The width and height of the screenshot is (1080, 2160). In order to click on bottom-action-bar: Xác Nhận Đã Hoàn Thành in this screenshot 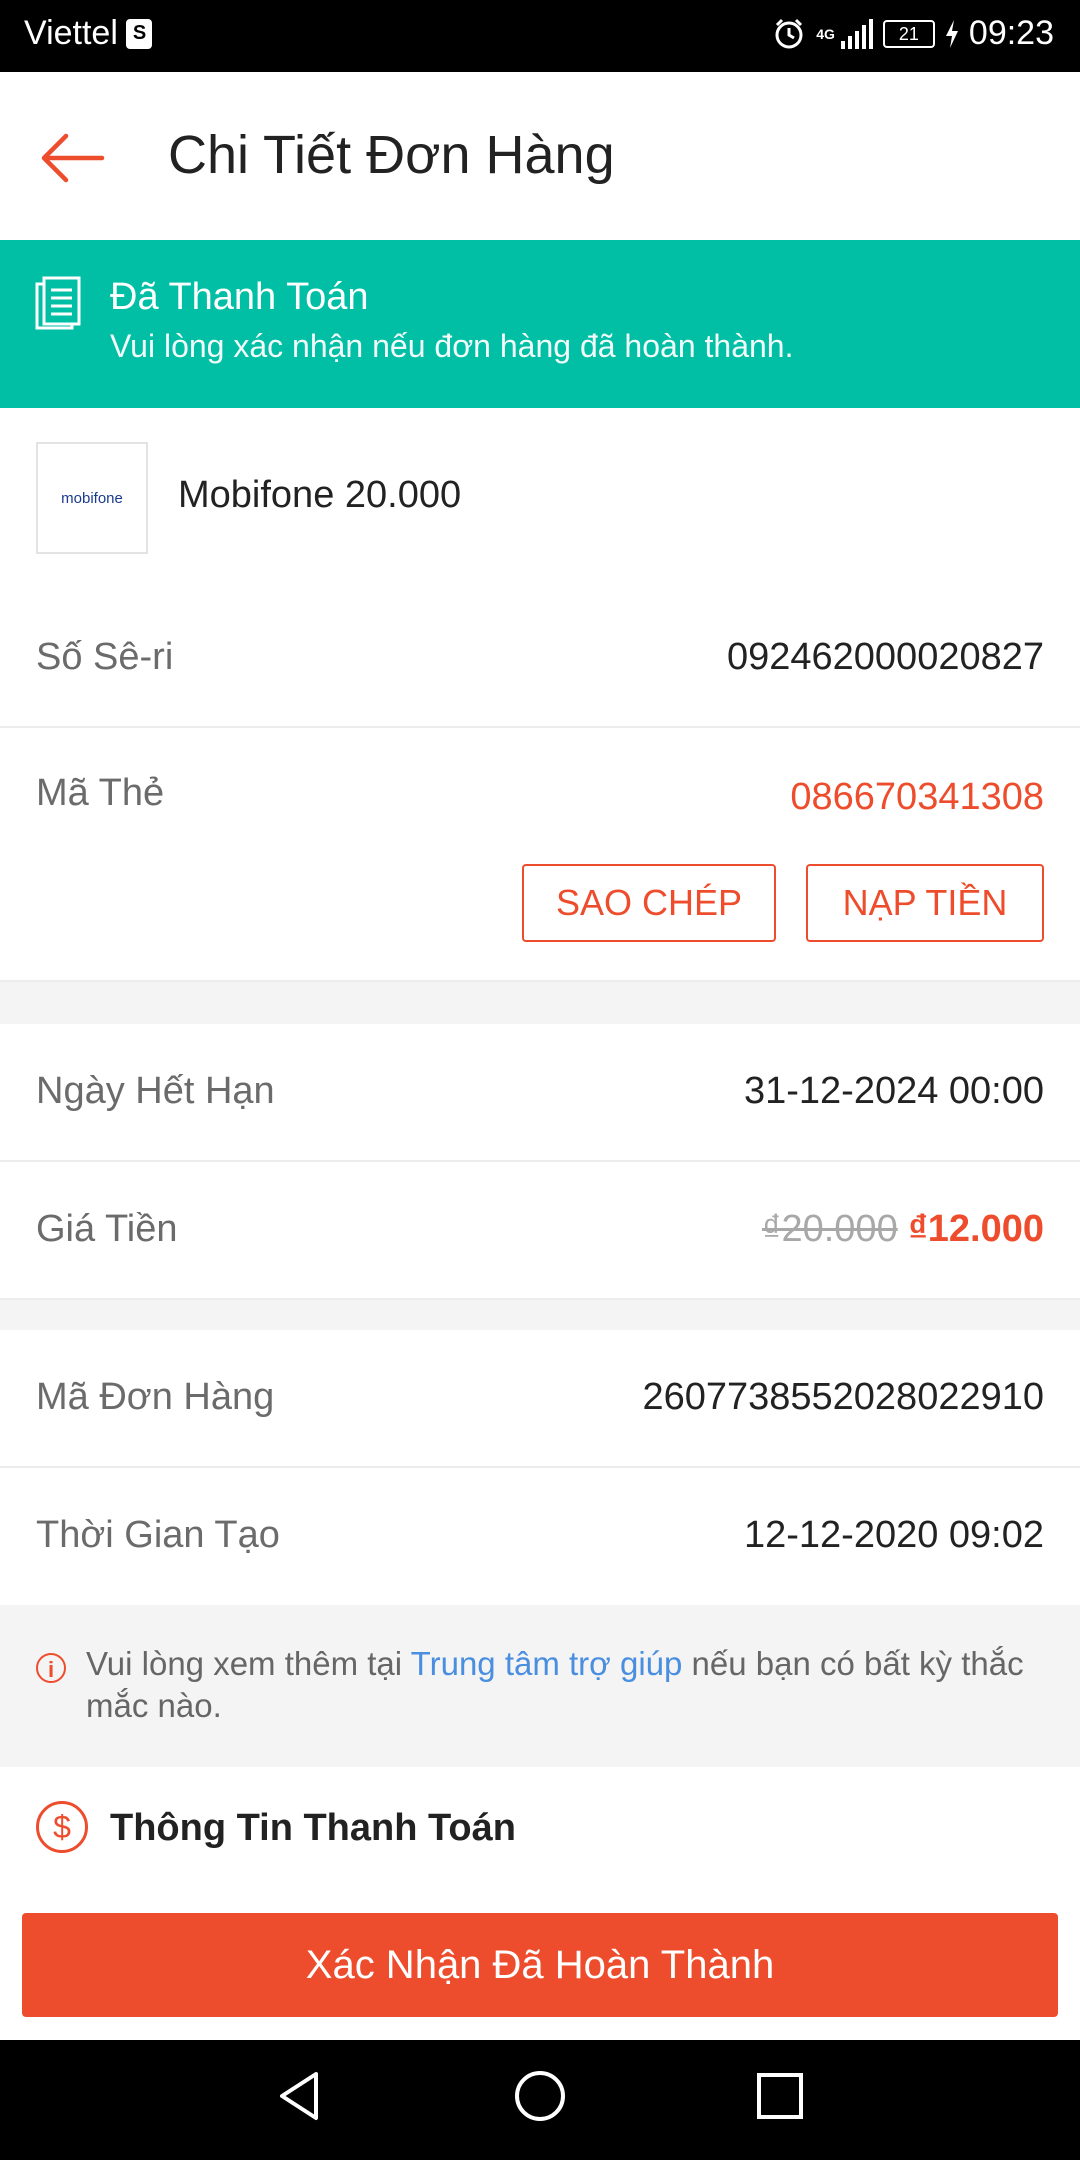, I will do `click(540, 1963)`.